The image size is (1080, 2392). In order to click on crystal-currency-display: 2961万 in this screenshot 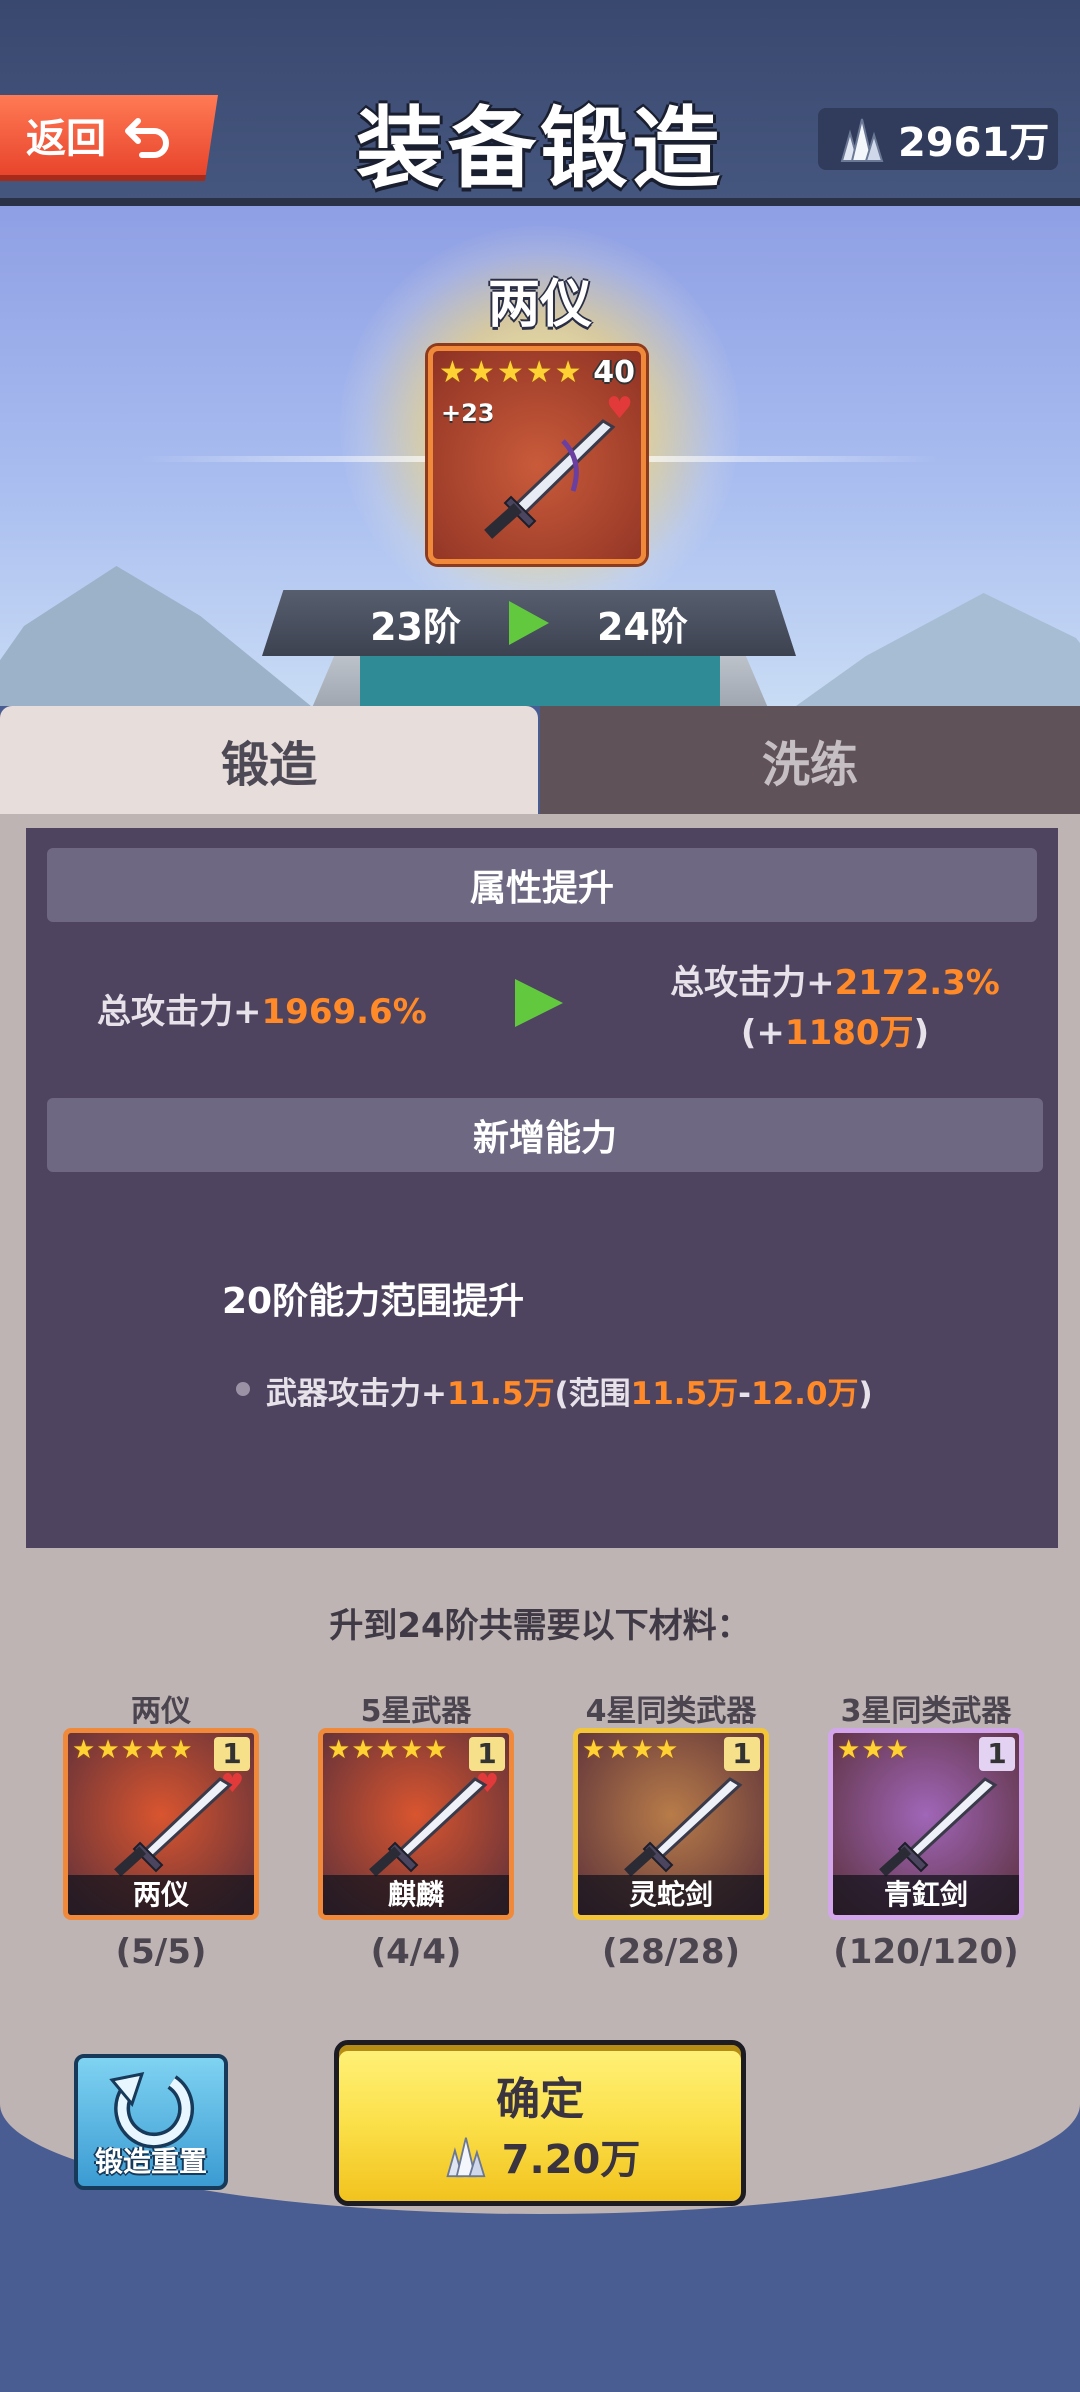, I will do `click(938, 139)`.